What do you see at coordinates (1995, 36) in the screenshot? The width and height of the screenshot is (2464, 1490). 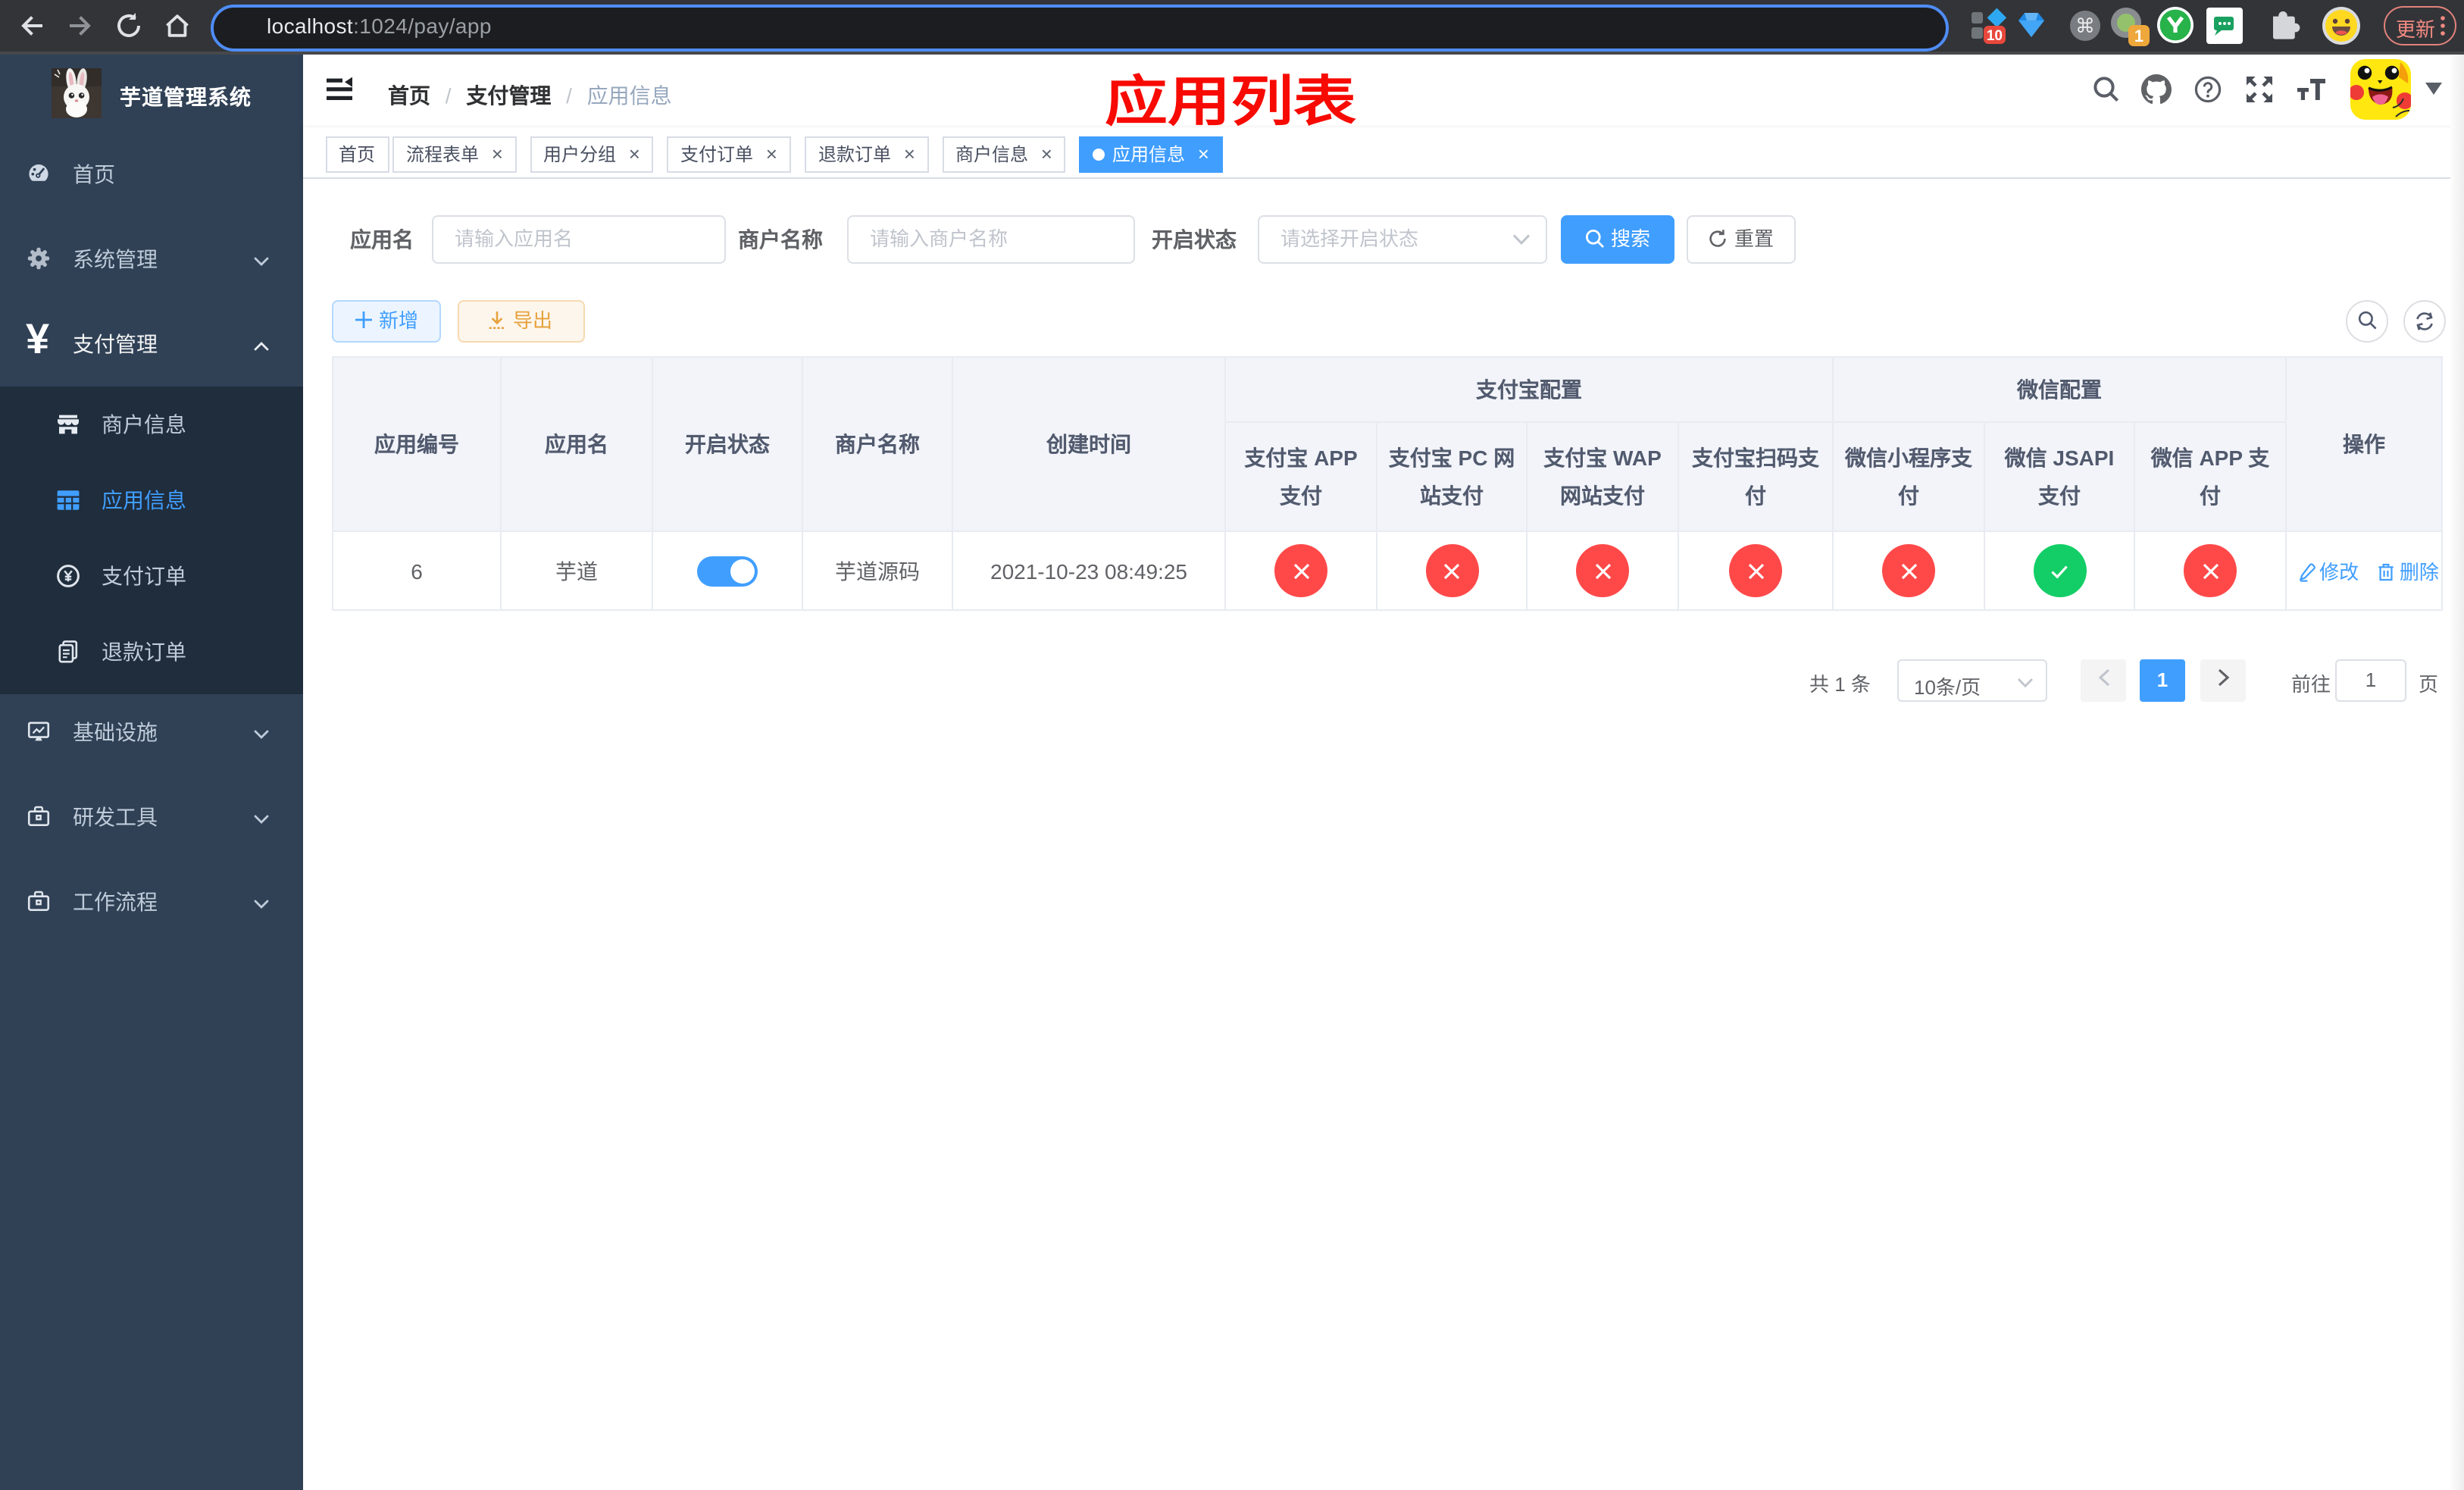 I see `svg-text: 10` at bounding box center [1995, 36].